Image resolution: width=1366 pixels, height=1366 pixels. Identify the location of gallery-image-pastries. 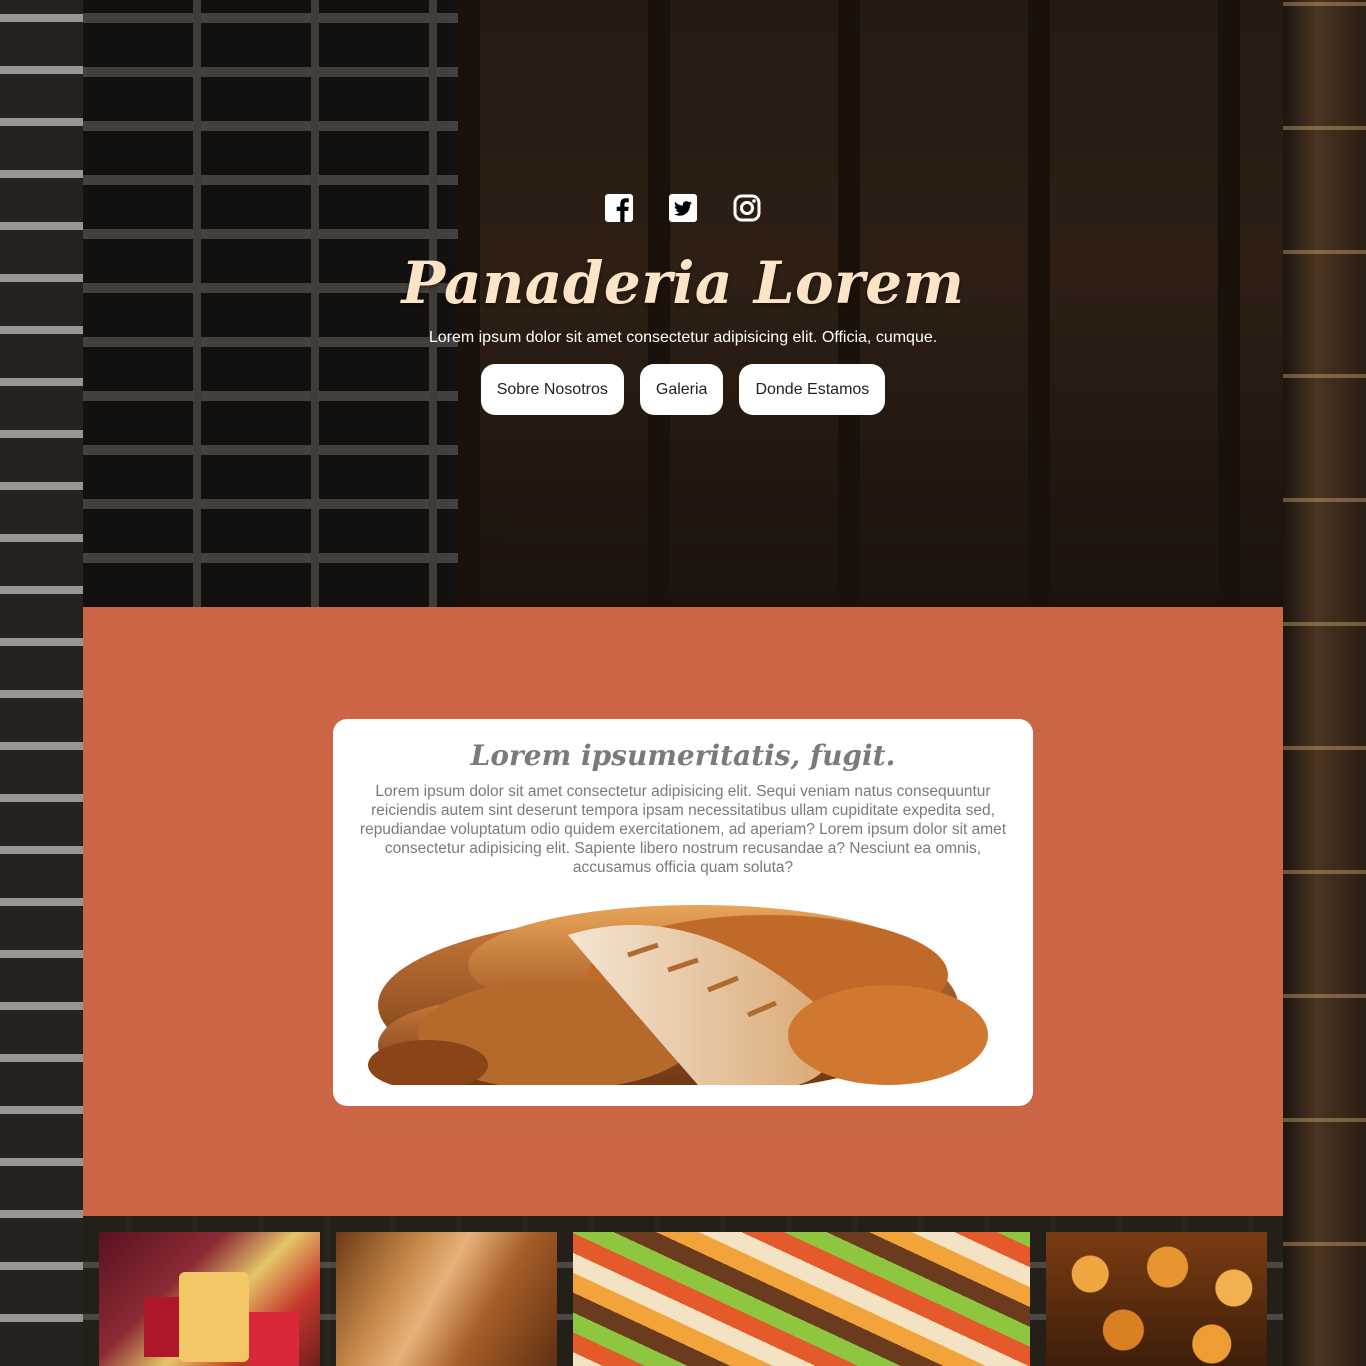
(209, 1299).